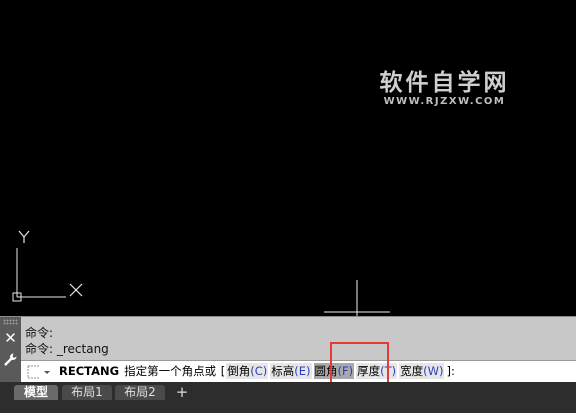 The width and height of the screenshot is (576, 413). Describe the element at coordinates (39, 333) in the screenshot. I see `history-line: 命令:` at that location.